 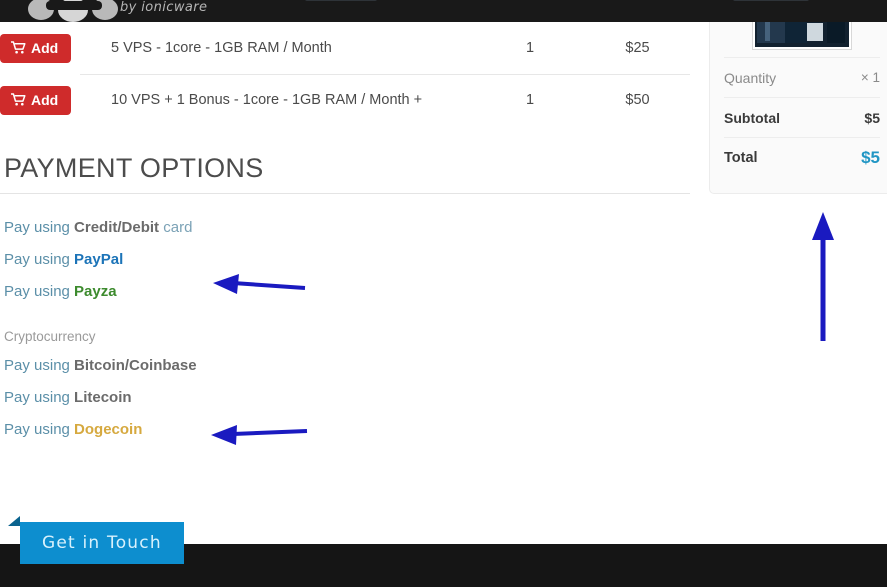 I want to click on summary-quantity-value: × 1, so click(x=870, y=77).